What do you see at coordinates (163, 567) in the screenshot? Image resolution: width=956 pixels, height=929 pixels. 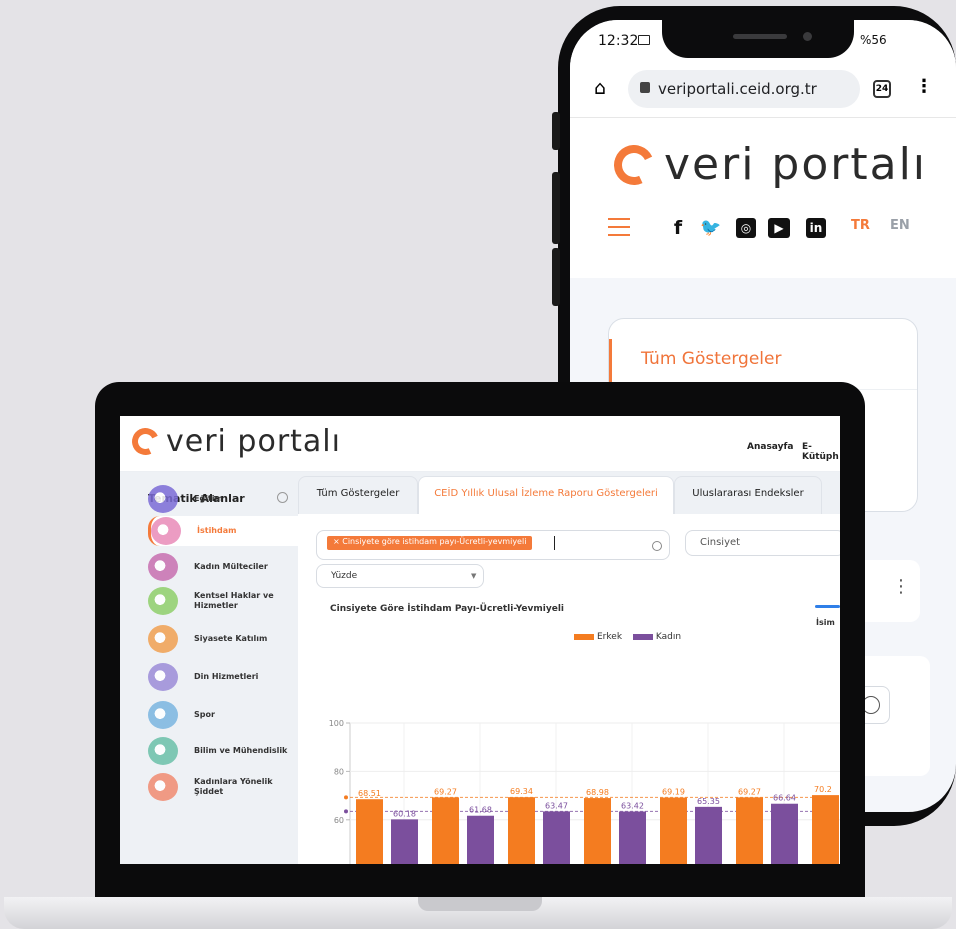 I see `refugee-icon` at bounding box center [163, 567].